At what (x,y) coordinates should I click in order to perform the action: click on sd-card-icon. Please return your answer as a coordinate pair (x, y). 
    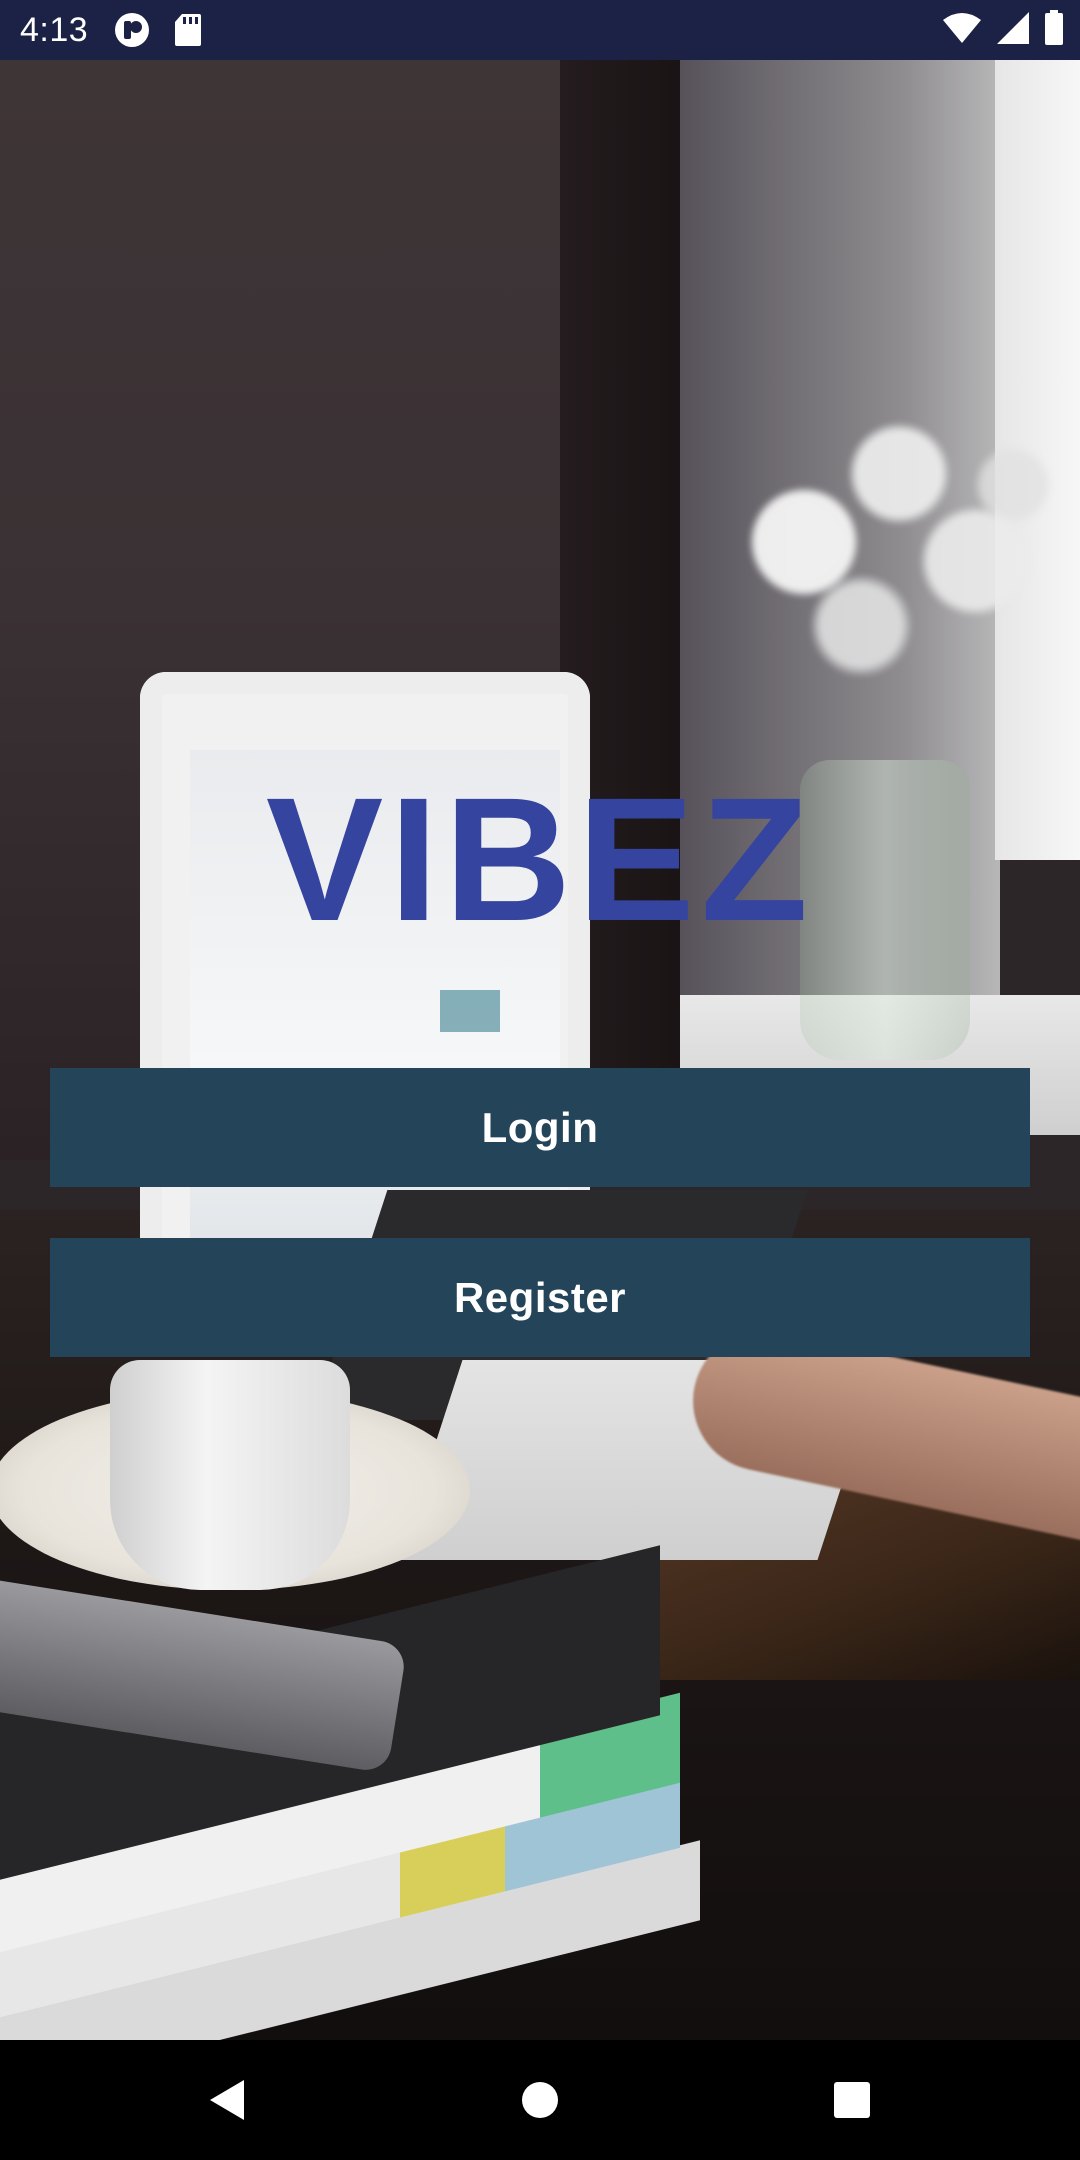
    Looking at the image, I should click on (188, 32).